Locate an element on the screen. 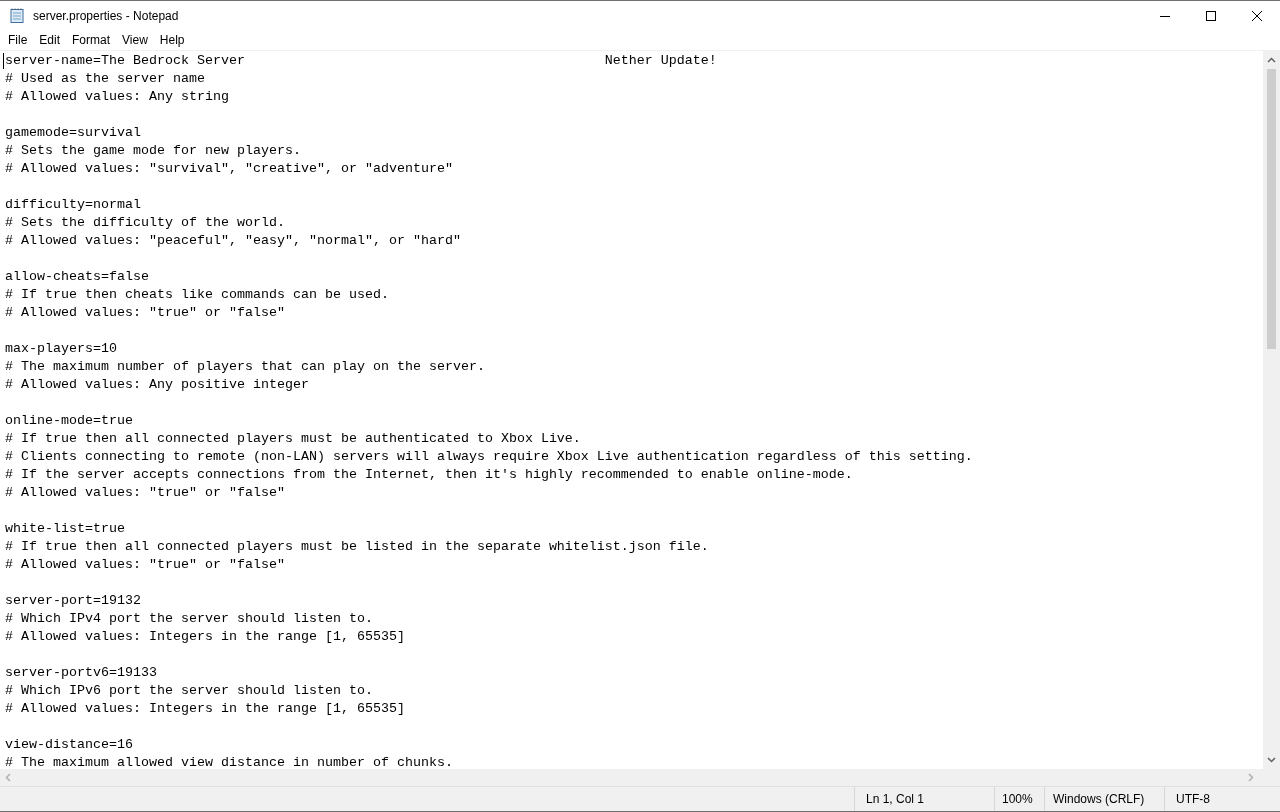 The width and height of the screenshot is (1280, 812). code-line: # Which IPv4 port the server should listen to. is located at coordinates (189, 618).